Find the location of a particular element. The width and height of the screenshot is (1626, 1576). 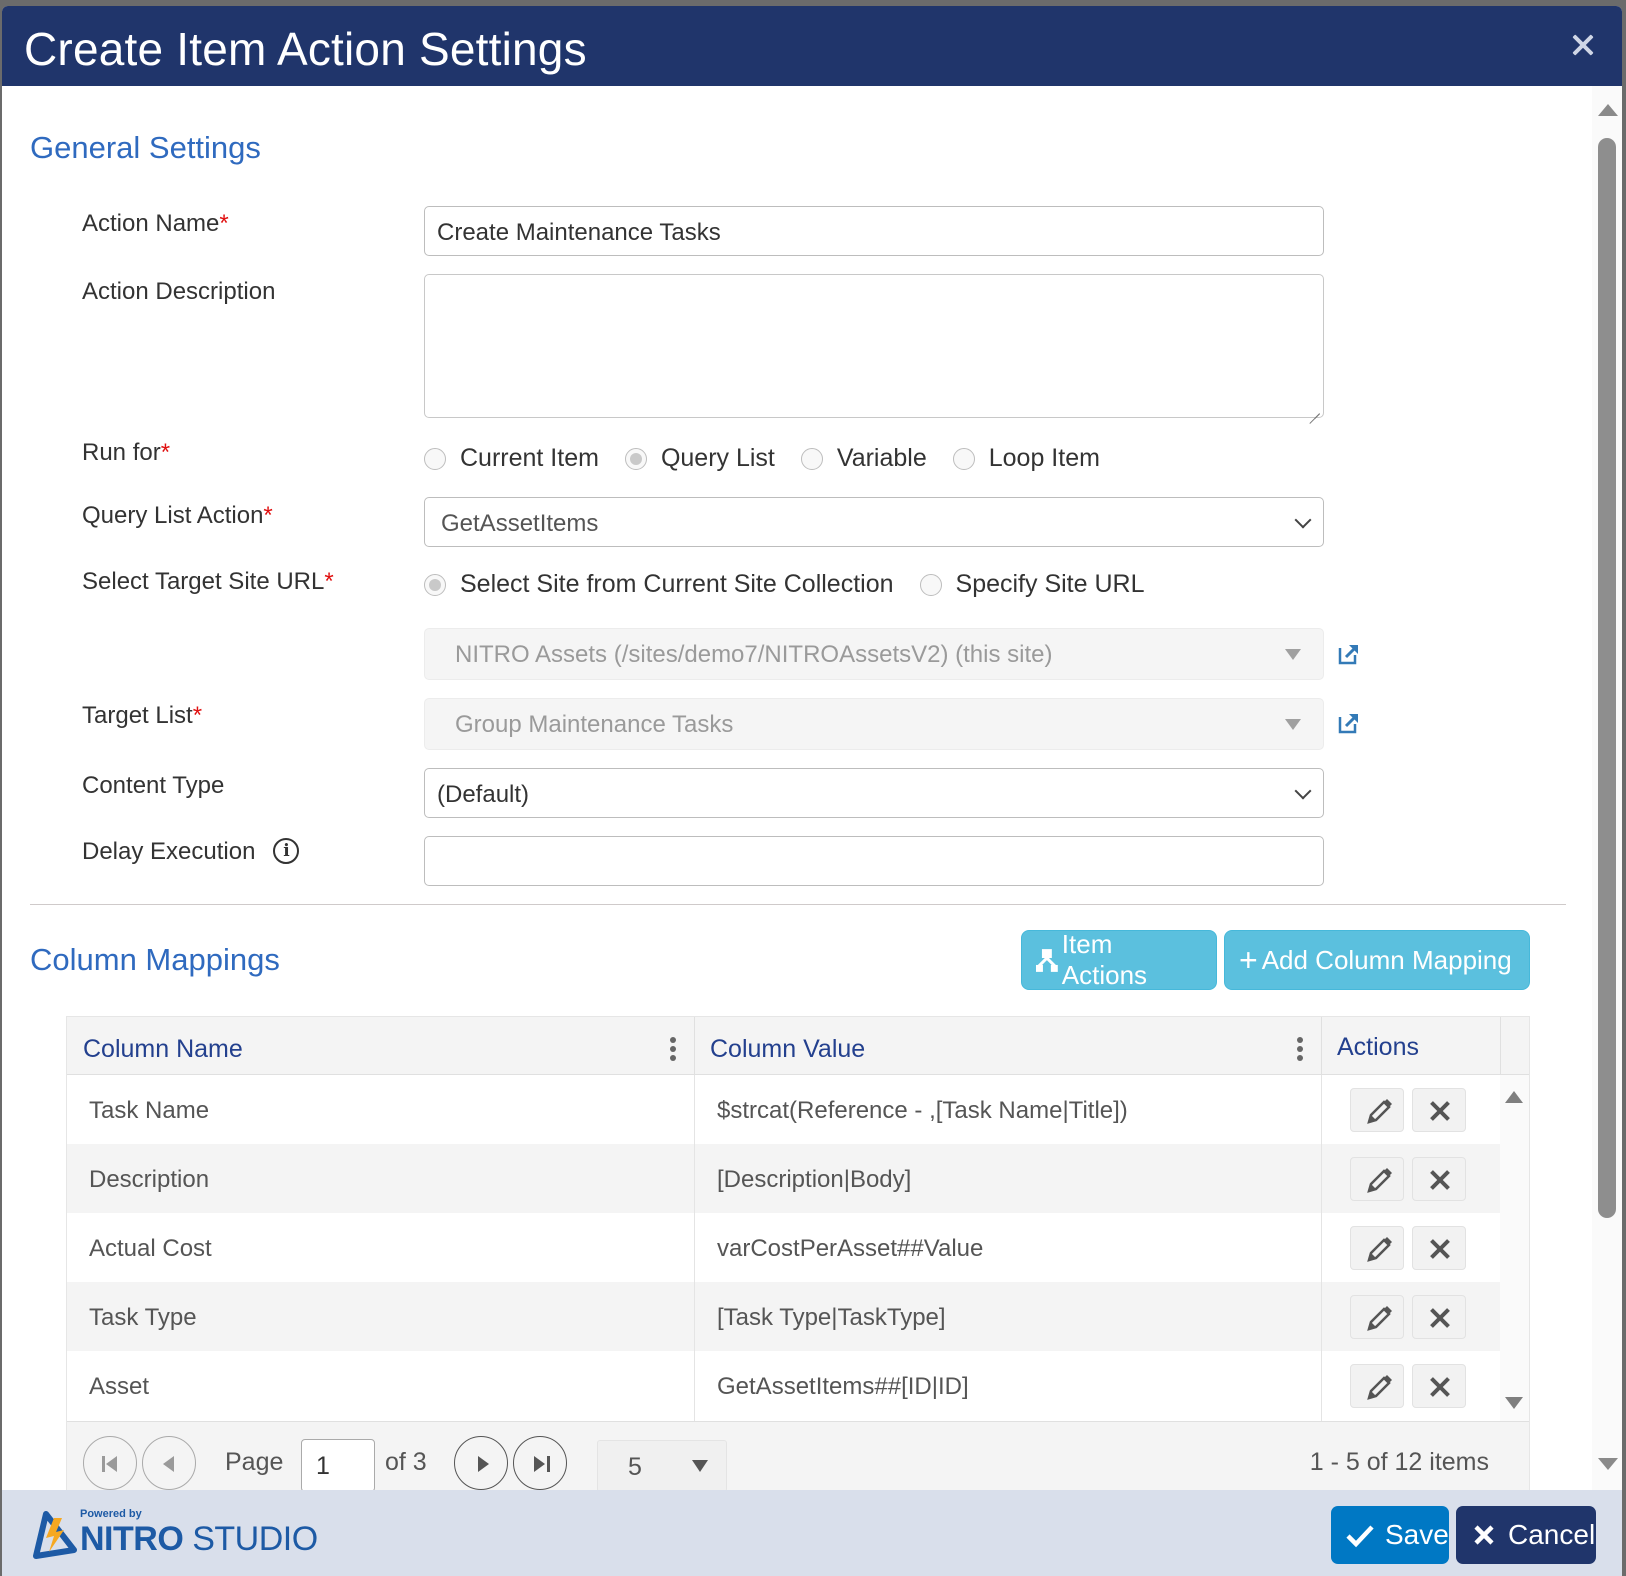

info-icon: i is located at coordinates (286, 850).